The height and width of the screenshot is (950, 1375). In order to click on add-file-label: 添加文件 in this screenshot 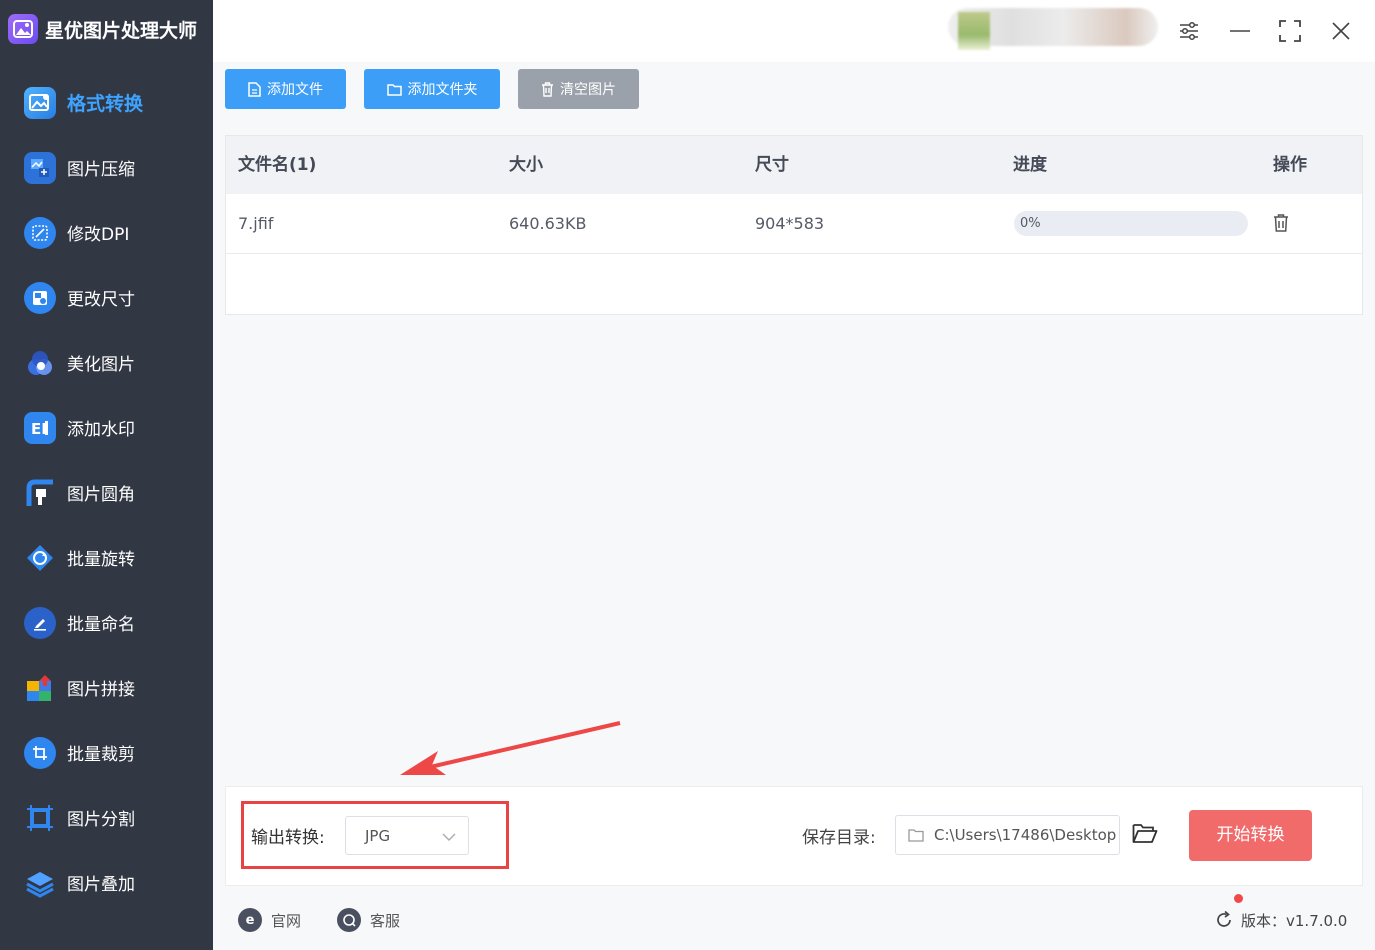, I will do `click(295, 90)`.